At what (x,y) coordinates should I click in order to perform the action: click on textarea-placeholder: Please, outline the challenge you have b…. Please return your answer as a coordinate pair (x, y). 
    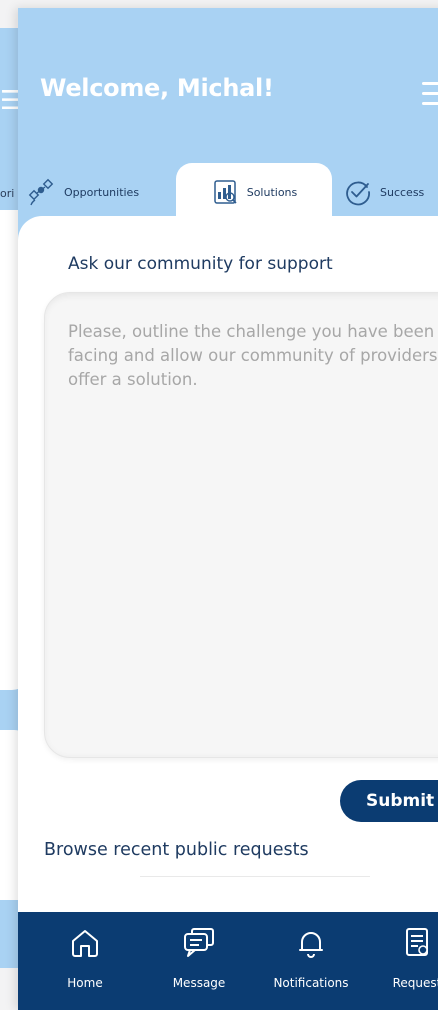
    Looking at the image, I should click on (253, 355).